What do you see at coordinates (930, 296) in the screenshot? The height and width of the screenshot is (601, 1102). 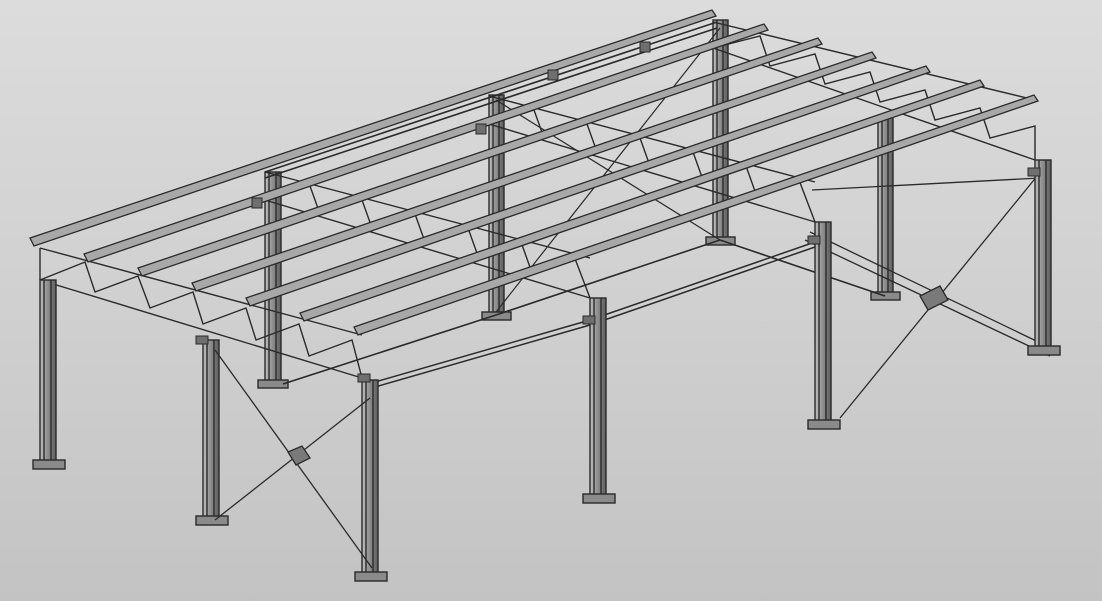 I see `right-side-bracing` at bounding box center [930, 296].